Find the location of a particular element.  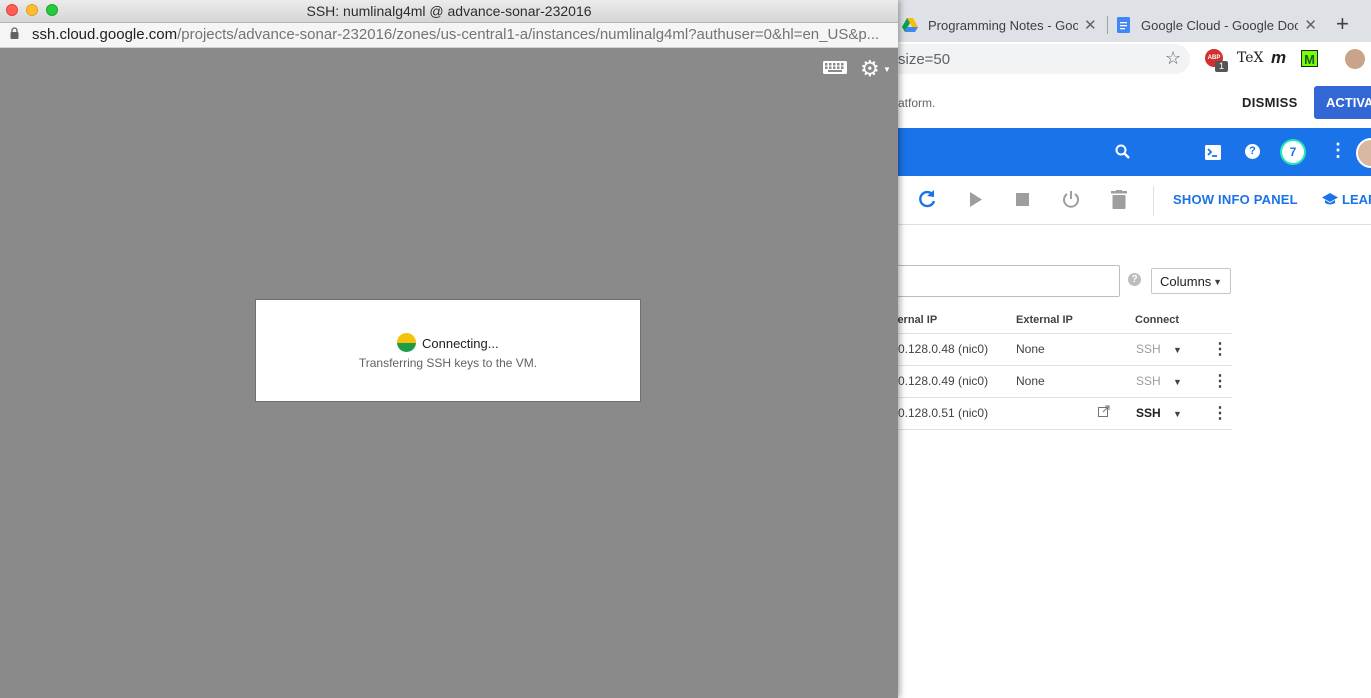

reset-power-icon is located at coordinates (1071, 199).